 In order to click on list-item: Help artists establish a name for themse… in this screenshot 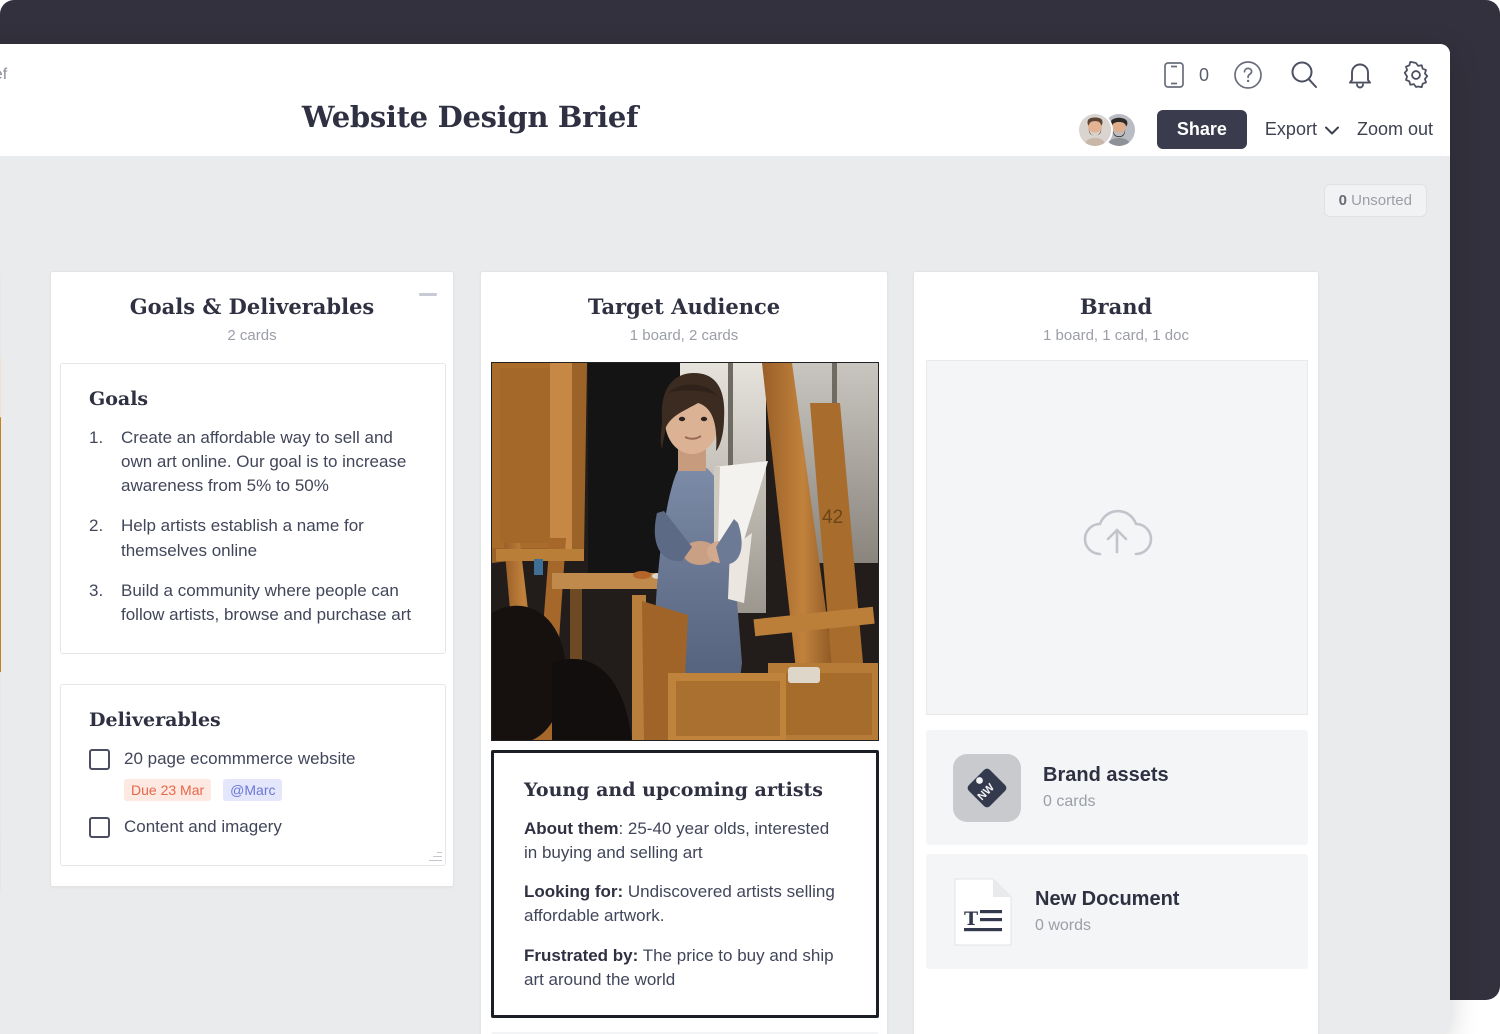, I will do `click(226, 537)`.